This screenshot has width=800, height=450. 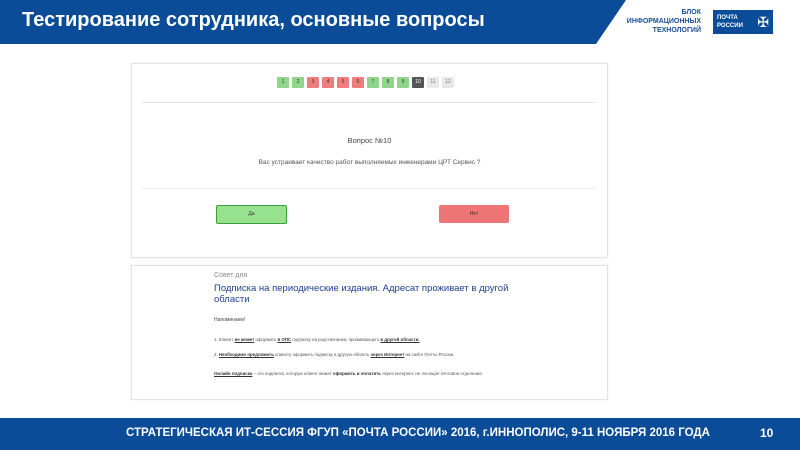 What do you see at coordinates (298, 82) in the screenshot?
I see `question-page-button: 2` at bounding box center [298, 82].